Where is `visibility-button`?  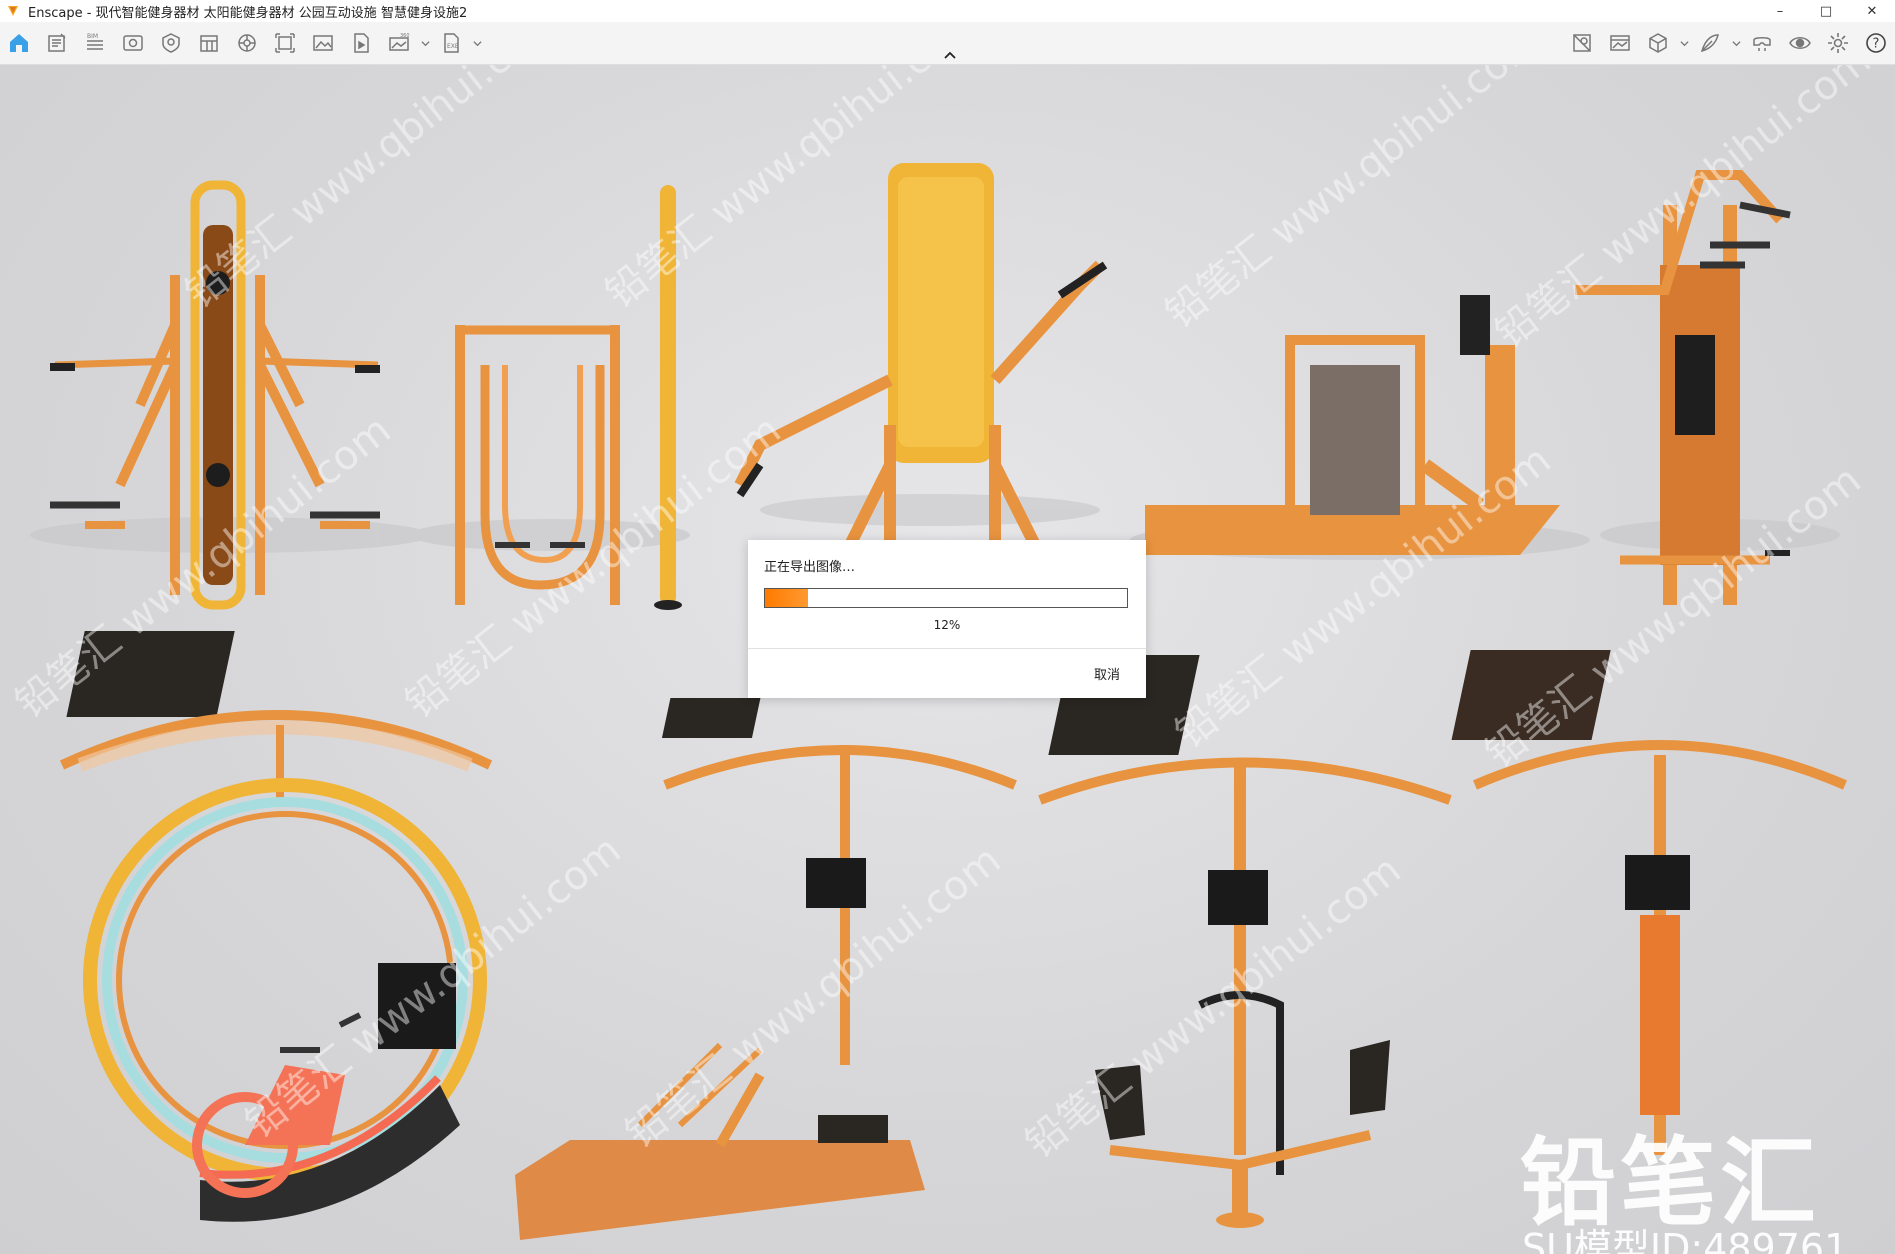
visibility-button is located at coordinates (1800, 43).